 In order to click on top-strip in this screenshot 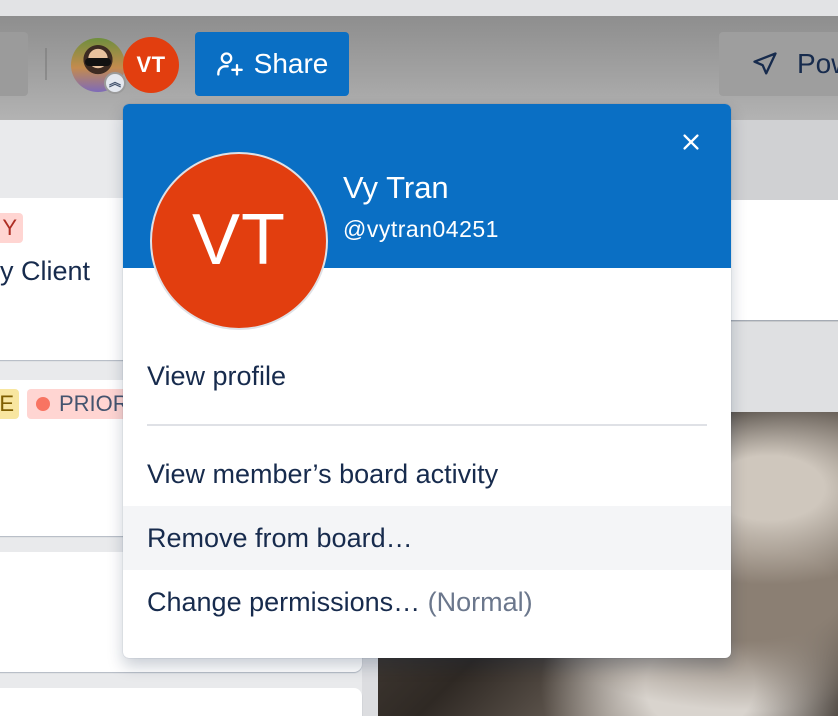, I will do `click(419, 8)`.